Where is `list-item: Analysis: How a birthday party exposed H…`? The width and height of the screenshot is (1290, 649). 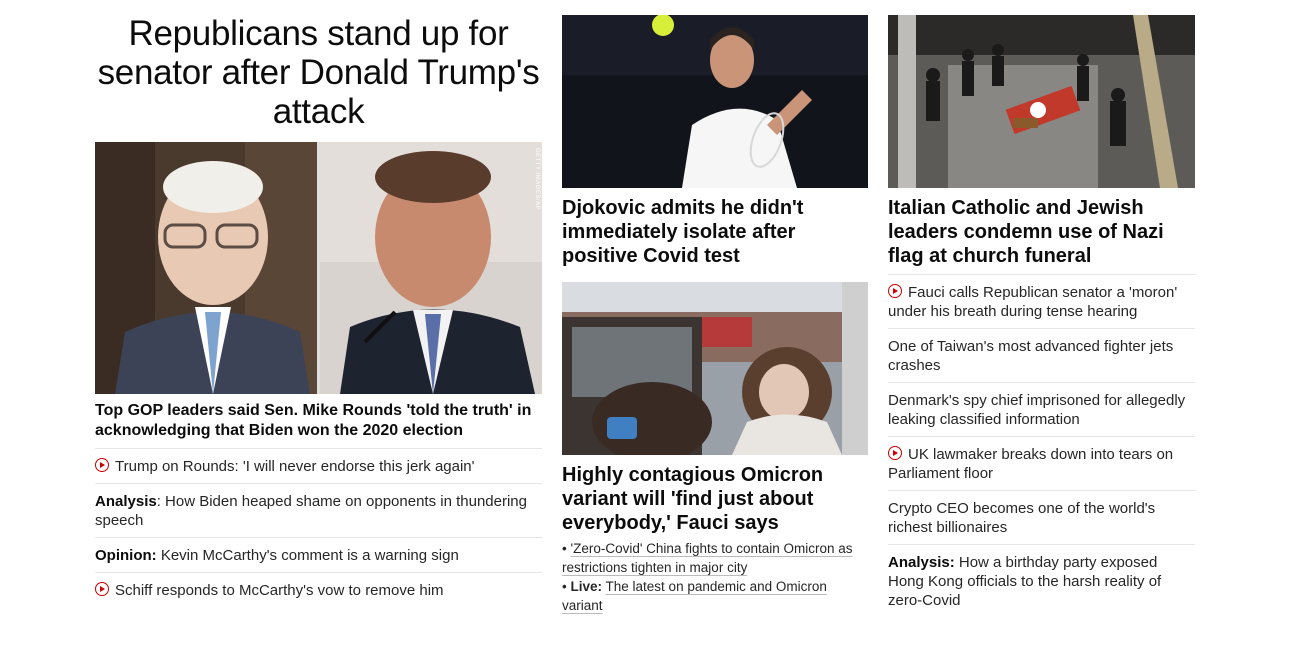 list-item: Analysis: How a birthday party exposed H… is located at coordinates (1041, 580).